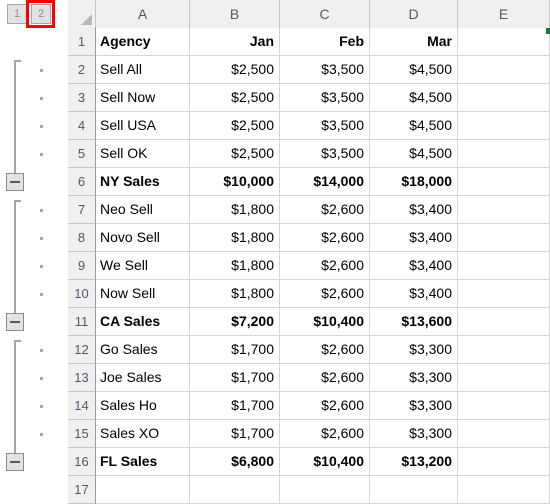 This screenshot has width=550, height=504. Describe the element at coordinates (15, 322) in the screenshot. I see `collapse-group-2-button` at that location.